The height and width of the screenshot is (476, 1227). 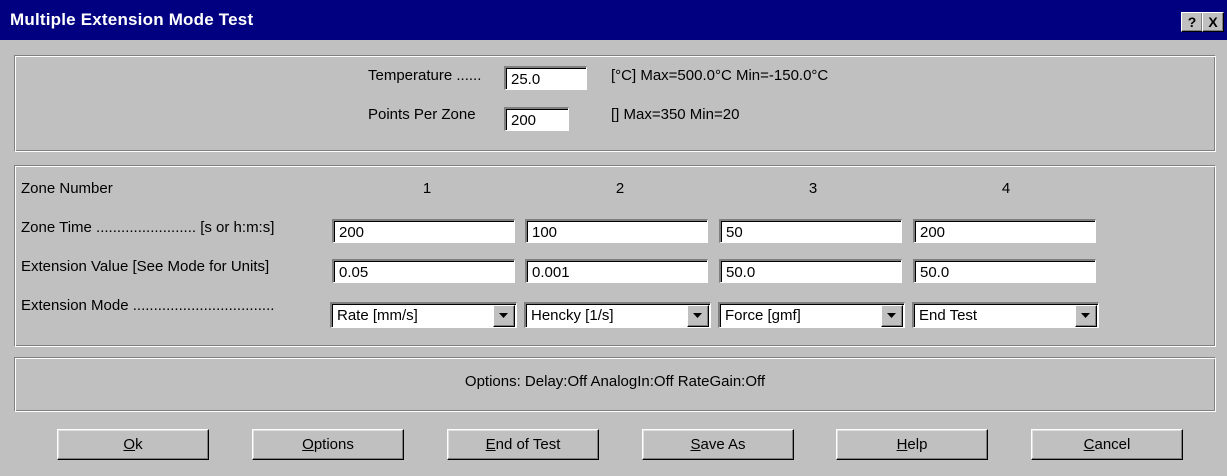 I want to click on save-label: ave As, so click(x=723, y=444).